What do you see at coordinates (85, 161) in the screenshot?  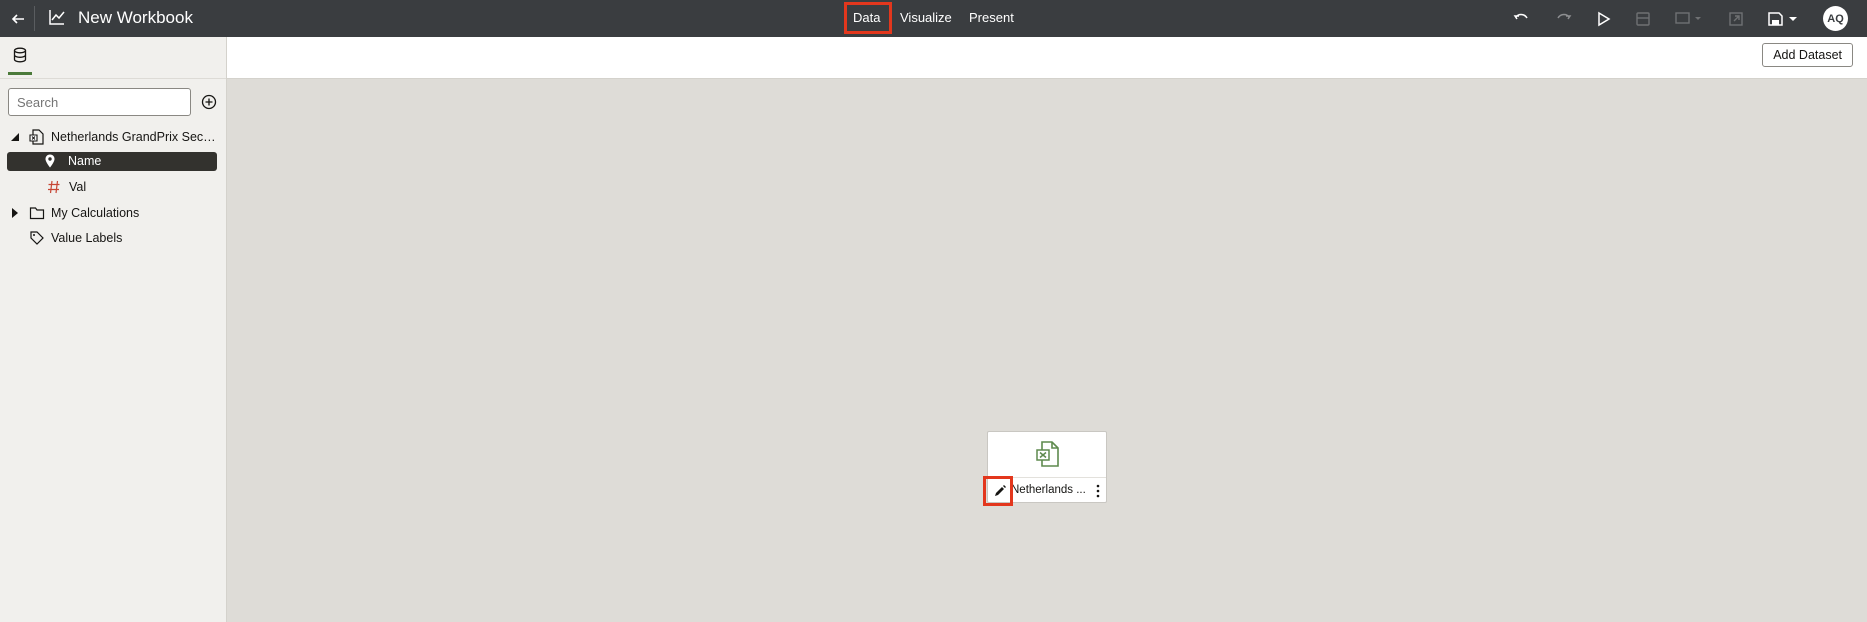 I see `field-label-name: Name` at bounding box center [85, 161].